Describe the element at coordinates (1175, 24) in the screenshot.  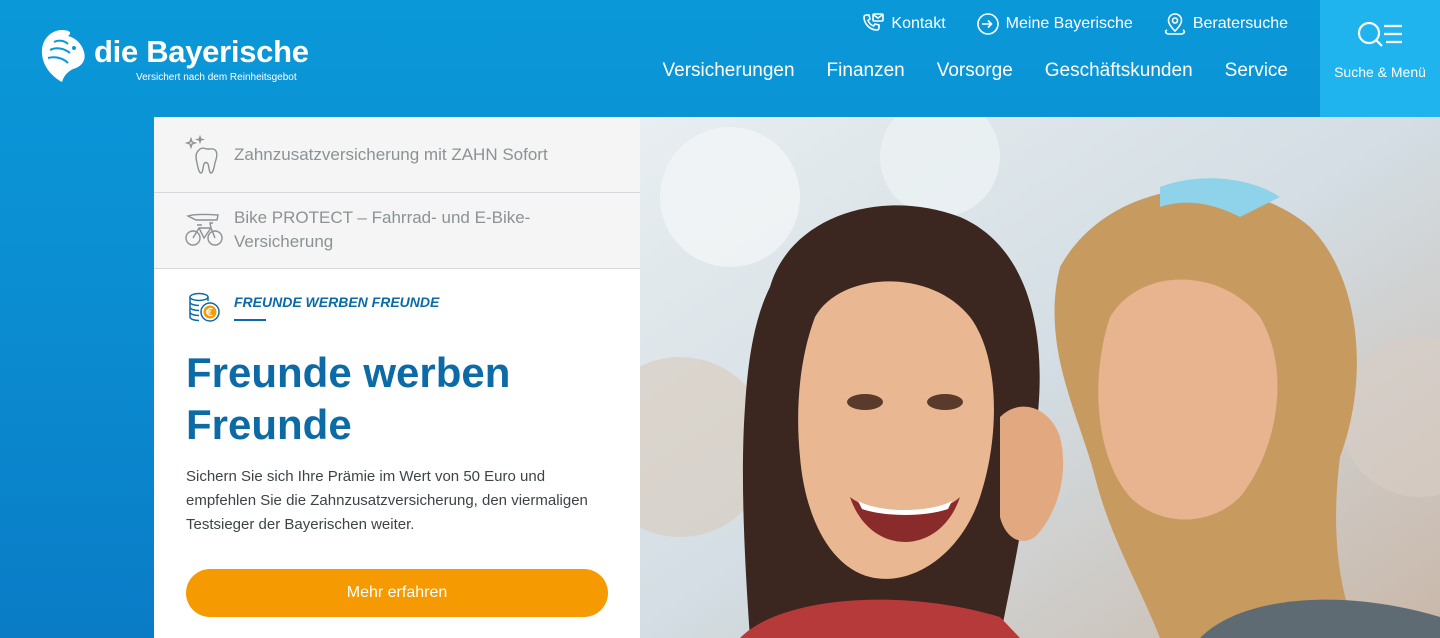
I see `location-pin-icon` at that location.